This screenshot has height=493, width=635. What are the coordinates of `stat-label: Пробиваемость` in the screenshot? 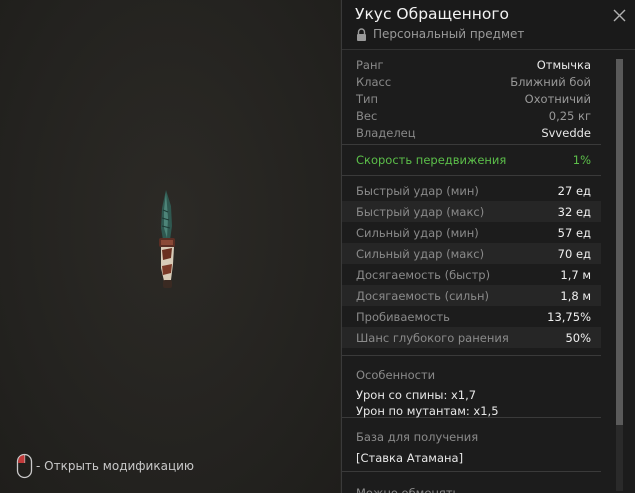 It's located at (403, 316).